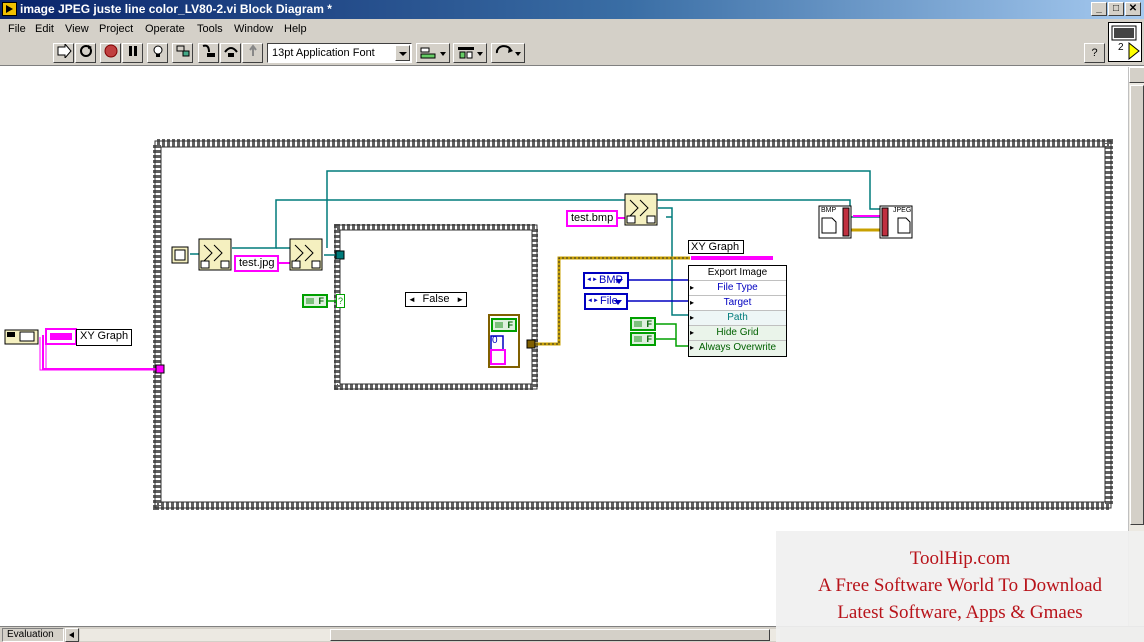 The image size is (1144, 642). Describe the element at coordinates (165, 29) in the screenshot. I see `menu-operate: Operate` at that location.